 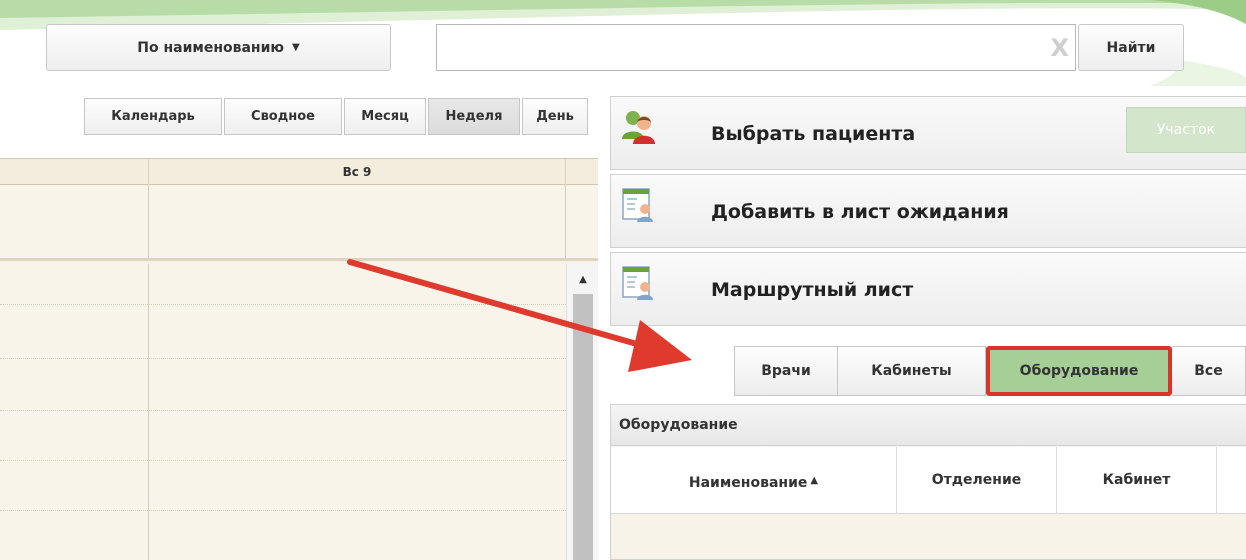 What do you see at coordinates (748, 483) in the screenshot?
I see `column-name-label: Наименование` at bounding box center [748, 483].